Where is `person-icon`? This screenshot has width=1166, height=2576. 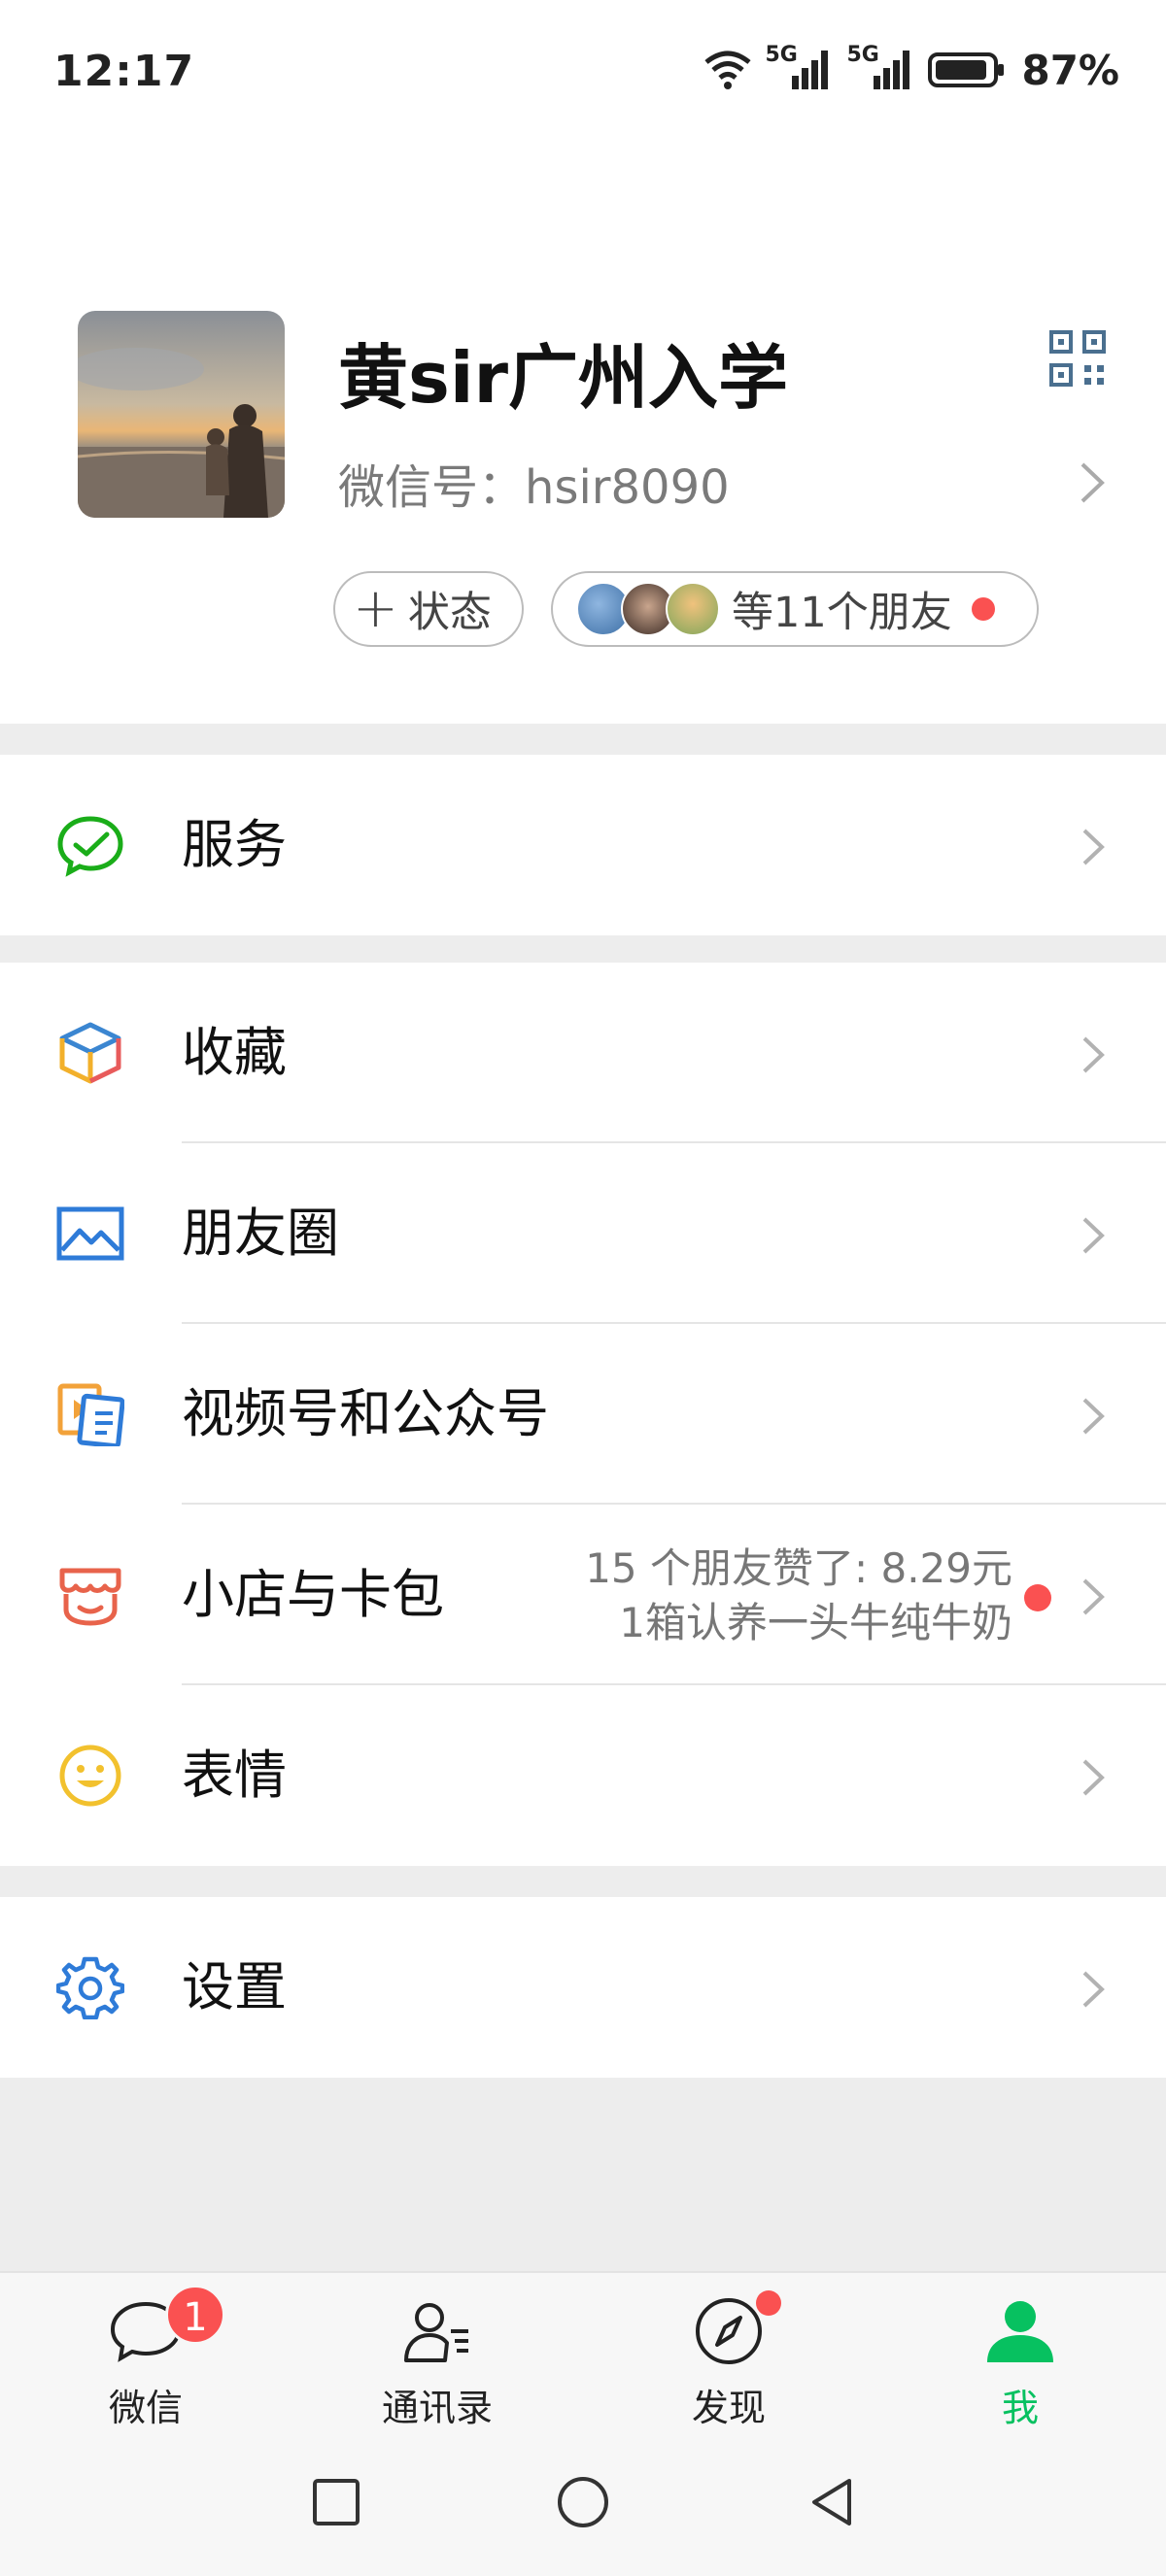 person-icon is located at coordinates (1020, 2331).